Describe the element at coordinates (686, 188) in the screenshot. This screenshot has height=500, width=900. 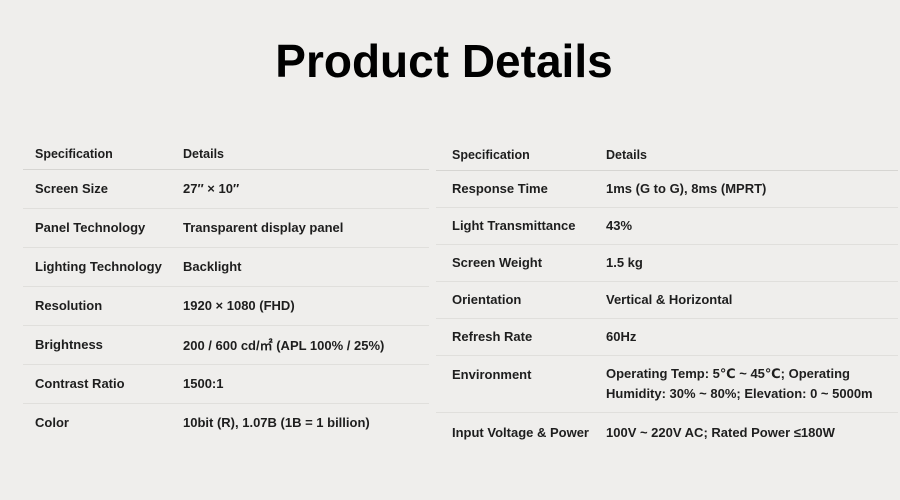
I see `spec-value: 1ms (G to G), 8ms (MPRT)` at that location.